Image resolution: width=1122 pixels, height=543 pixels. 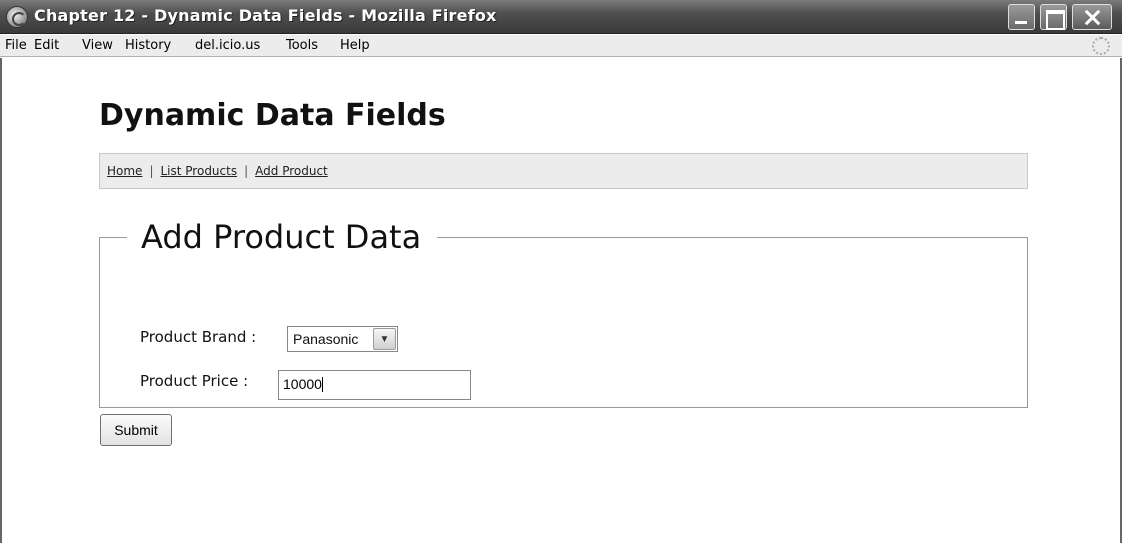 I want to click on breadcrumb-nav: Home | List Products | Add Product, so click(x=563, y=171).